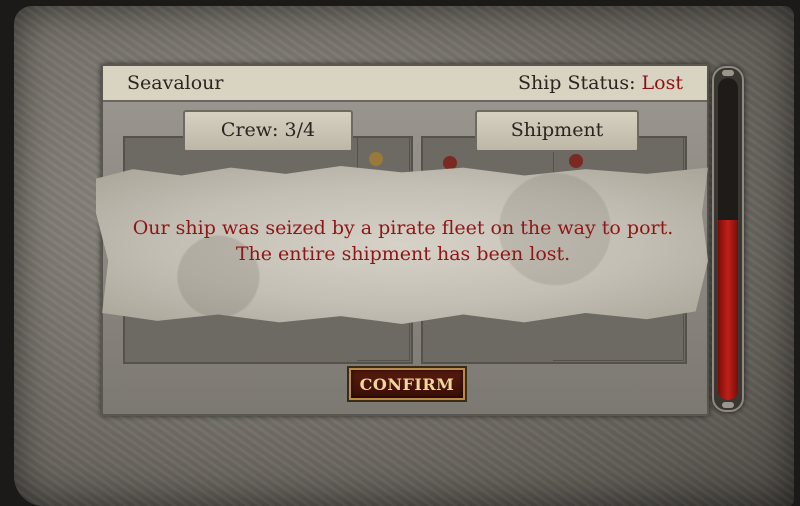 Image resolution: width=800 pixels, height=506 pixels. What do you see at coordinates (728, 405) in the screenshot?
I see `bar-bottom-cap` at bounding box center [728, 405].